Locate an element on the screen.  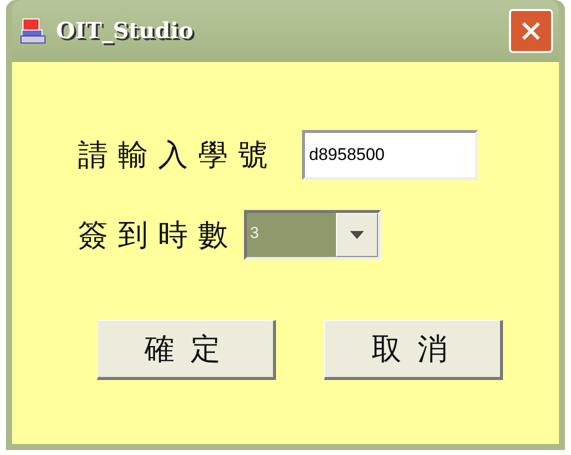
field-label: 請輸入學號 is located at coordinates (178, 155).